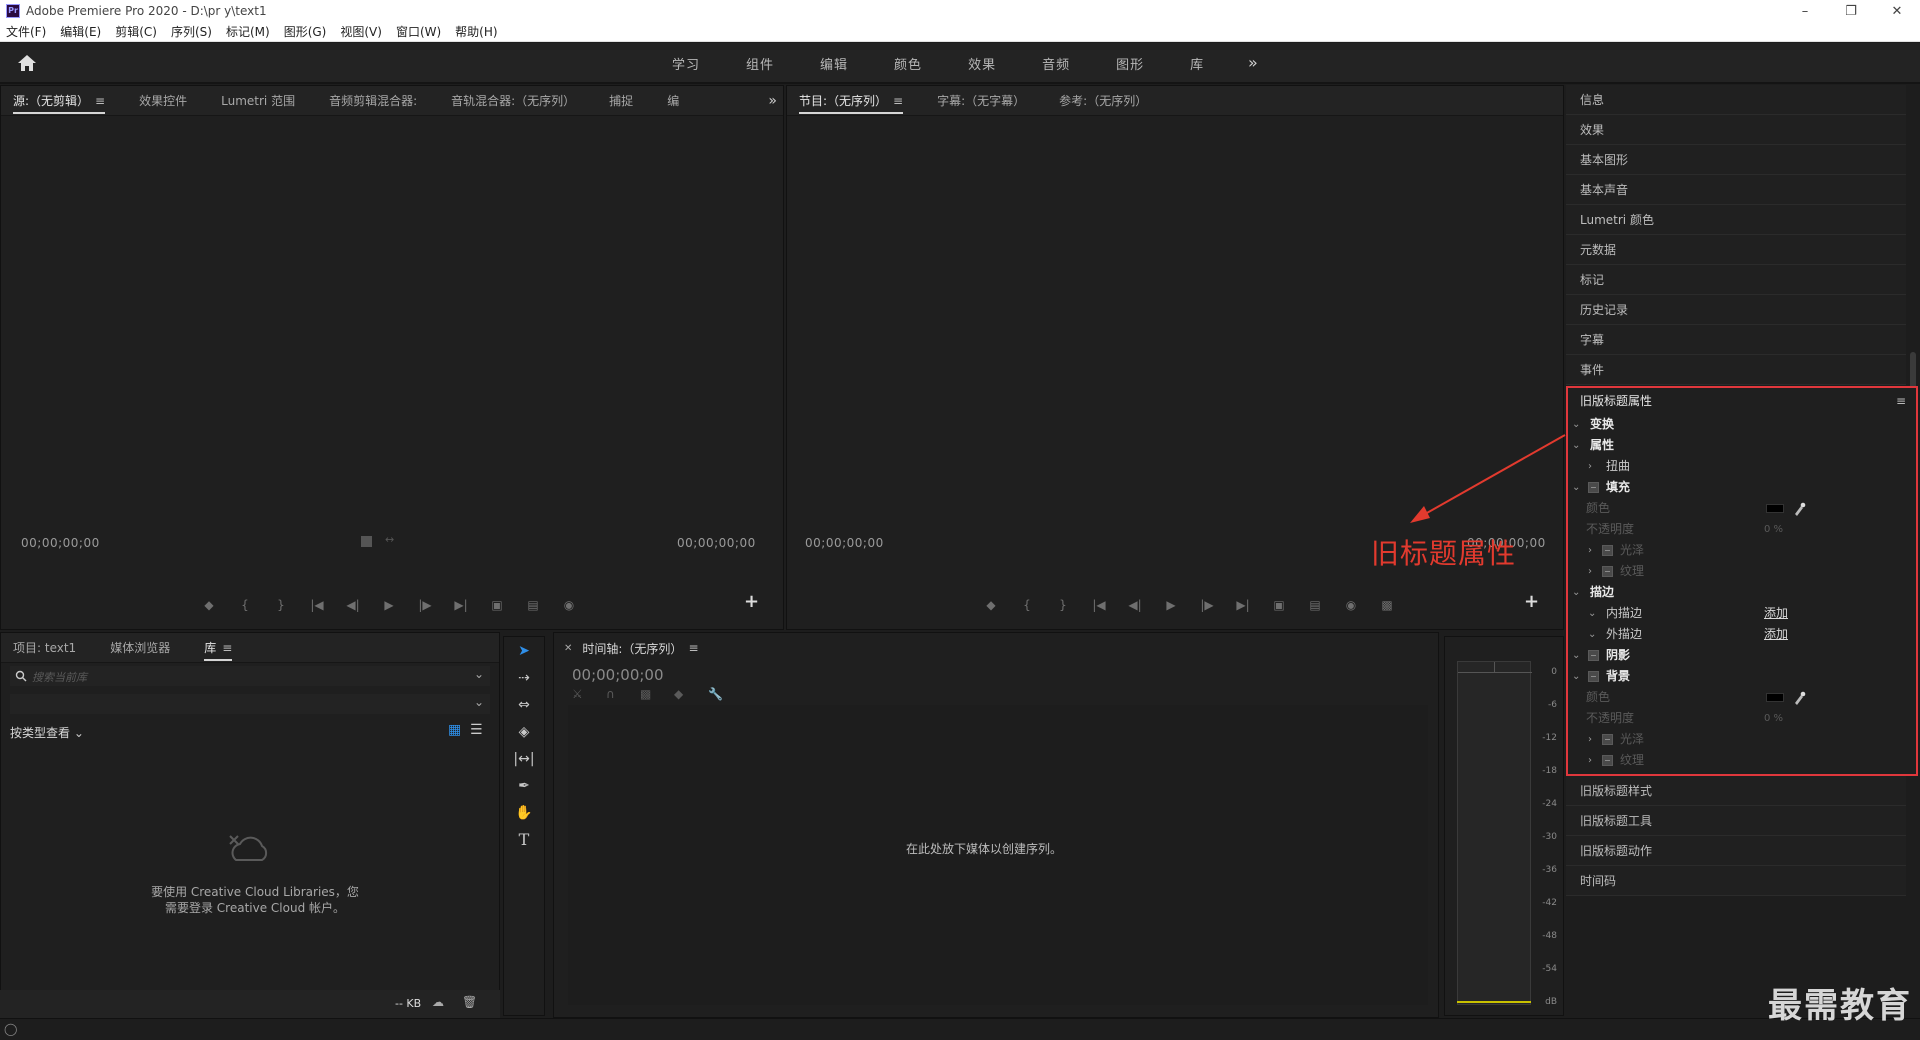  What do you see at coordinates (673, 100) in the screenshot?
I see `tab-edit: 编` at bounding box center [673, 100].